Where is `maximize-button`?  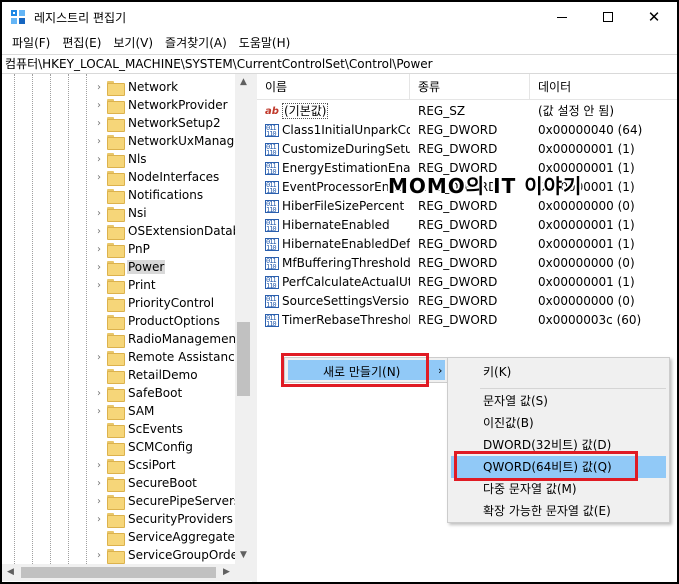
maximize-button is located at coordinates (608, 17).